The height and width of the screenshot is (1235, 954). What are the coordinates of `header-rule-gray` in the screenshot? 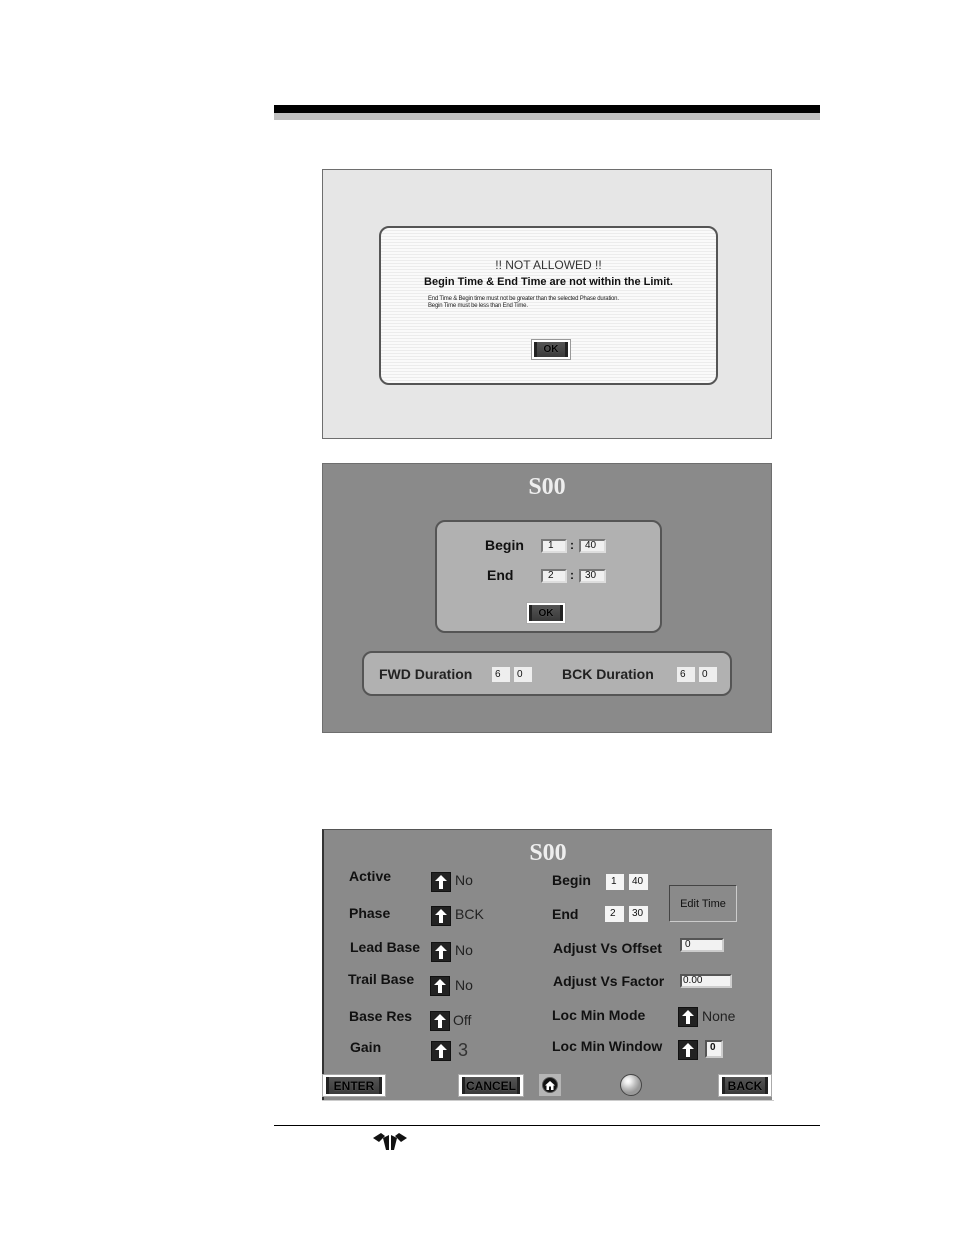 It's located at (547, 116).